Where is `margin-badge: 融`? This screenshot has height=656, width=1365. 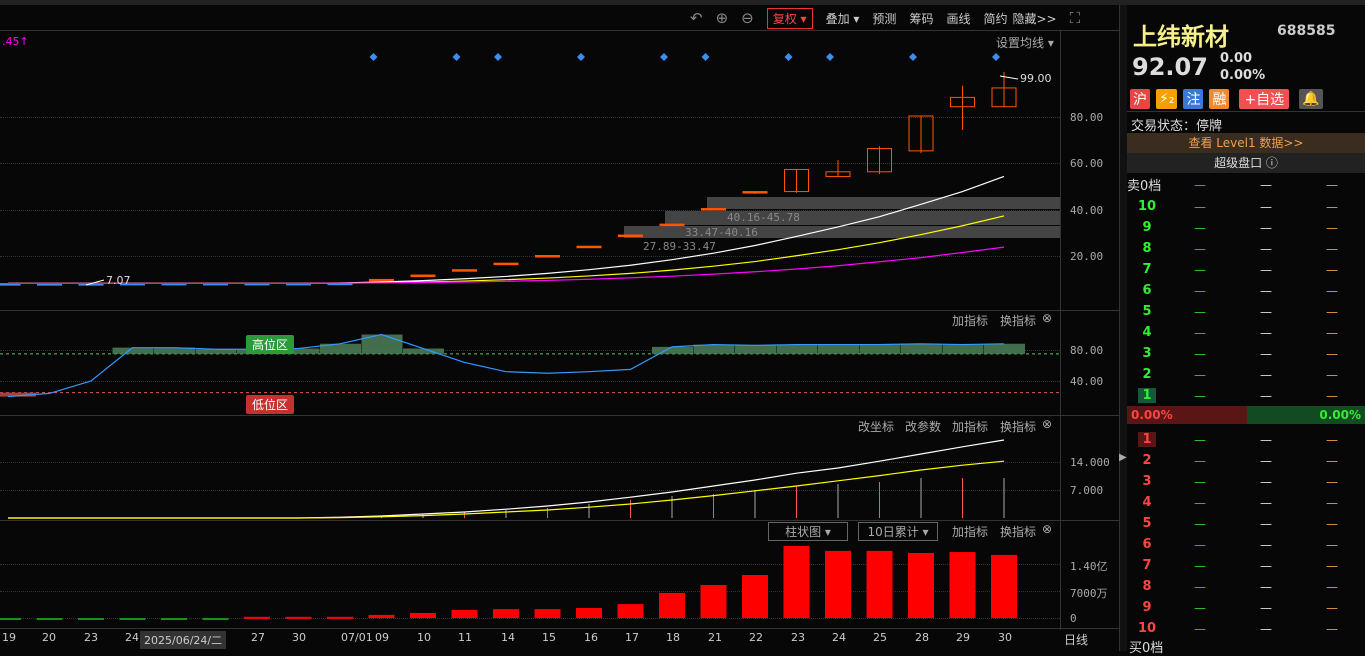
margin-badge: 融 is located at coordinates (1219, 99).